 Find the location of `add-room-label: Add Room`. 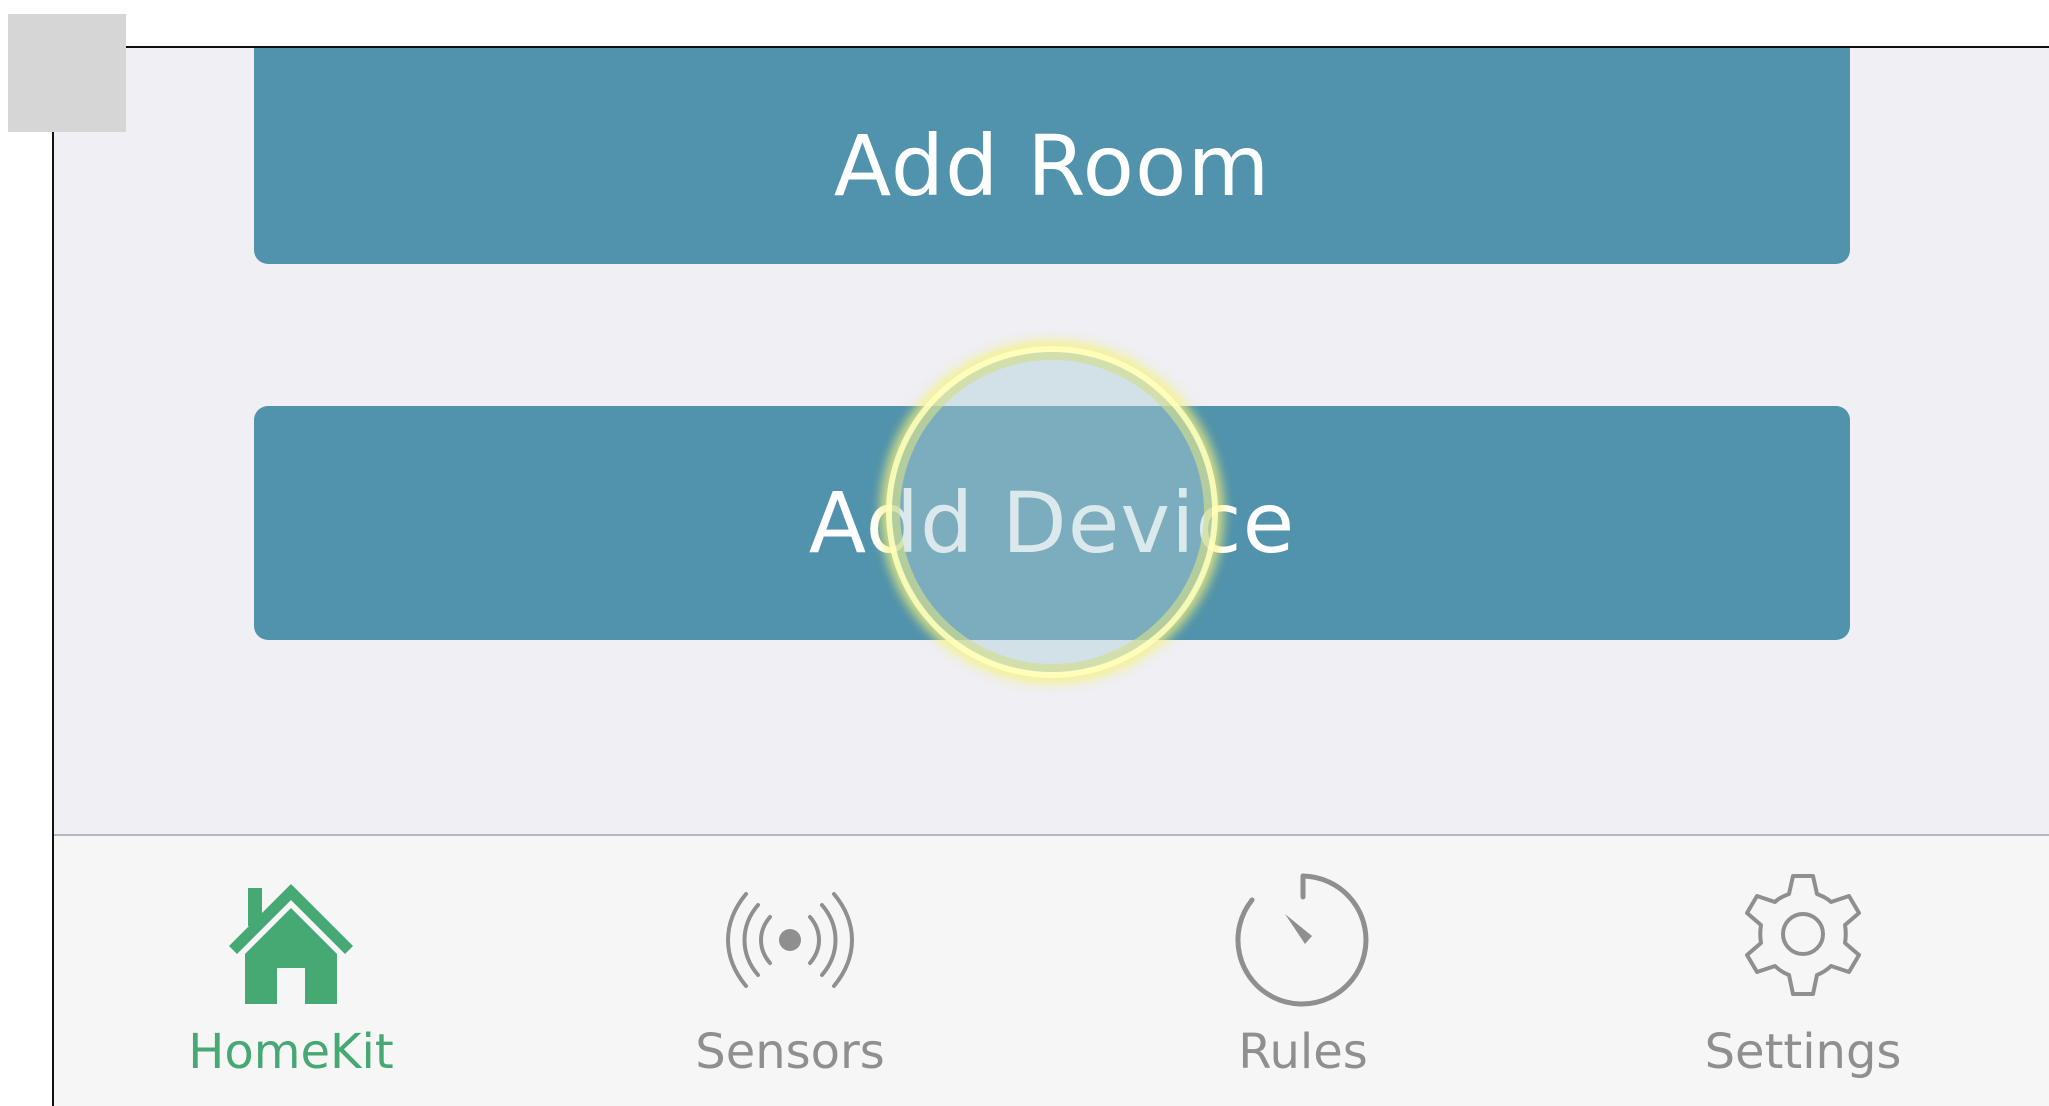

add-room-label: Add Room is located at coordinates (1052, 166).